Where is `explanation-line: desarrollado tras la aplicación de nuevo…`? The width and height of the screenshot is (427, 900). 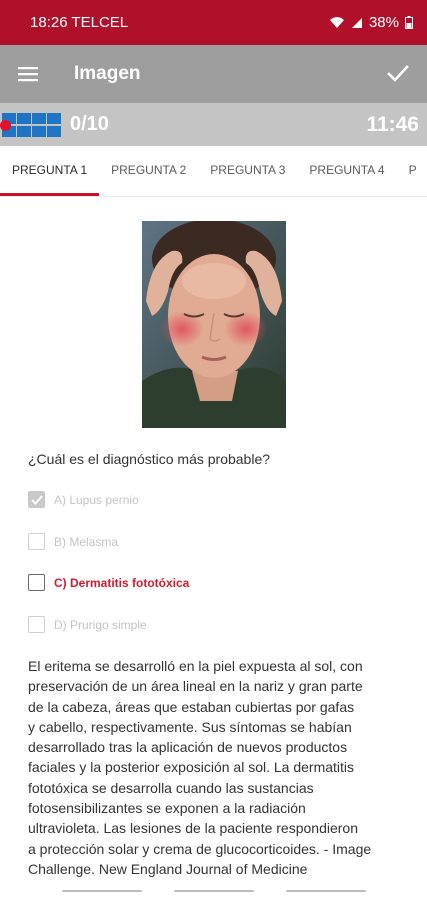
explanation-line: desarrollado tras la aplicación de nuevo… is located at coordinates (188, 747).